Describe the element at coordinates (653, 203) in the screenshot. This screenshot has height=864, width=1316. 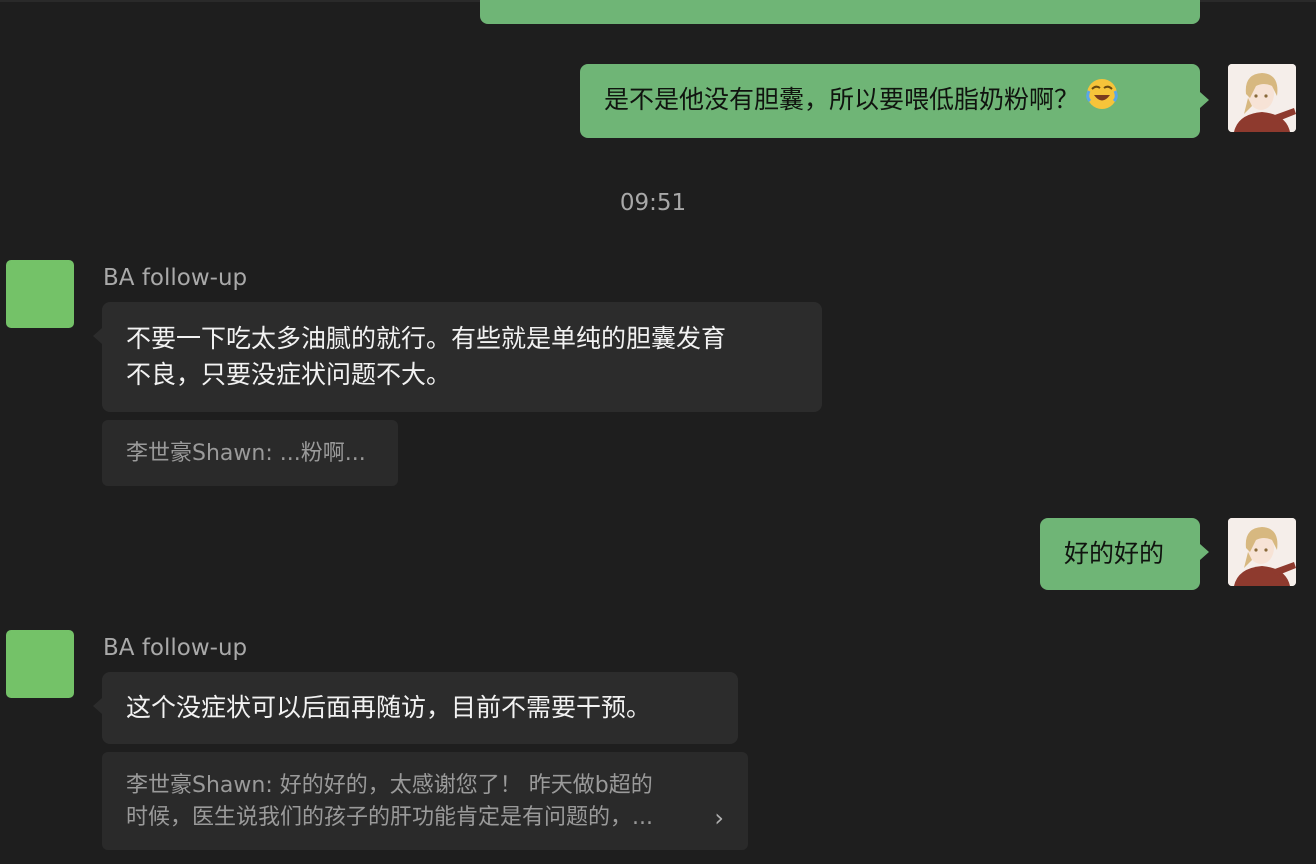
I see `message-timestamp: 09:51` at that location.